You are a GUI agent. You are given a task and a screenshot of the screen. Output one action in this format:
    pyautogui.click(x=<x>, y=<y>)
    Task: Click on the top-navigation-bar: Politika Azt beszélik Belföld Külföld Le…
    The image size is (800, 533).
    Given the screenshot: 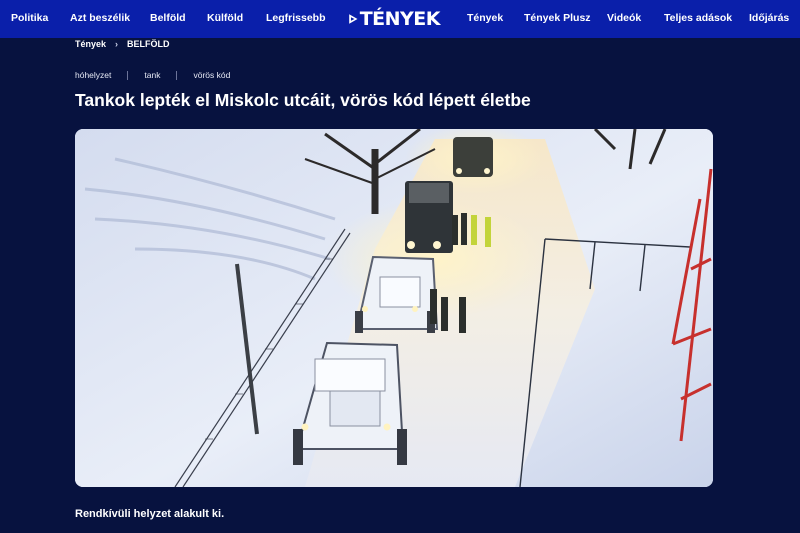 What is the action you would take?
    pyautogui.click(x=400, y=19)
    